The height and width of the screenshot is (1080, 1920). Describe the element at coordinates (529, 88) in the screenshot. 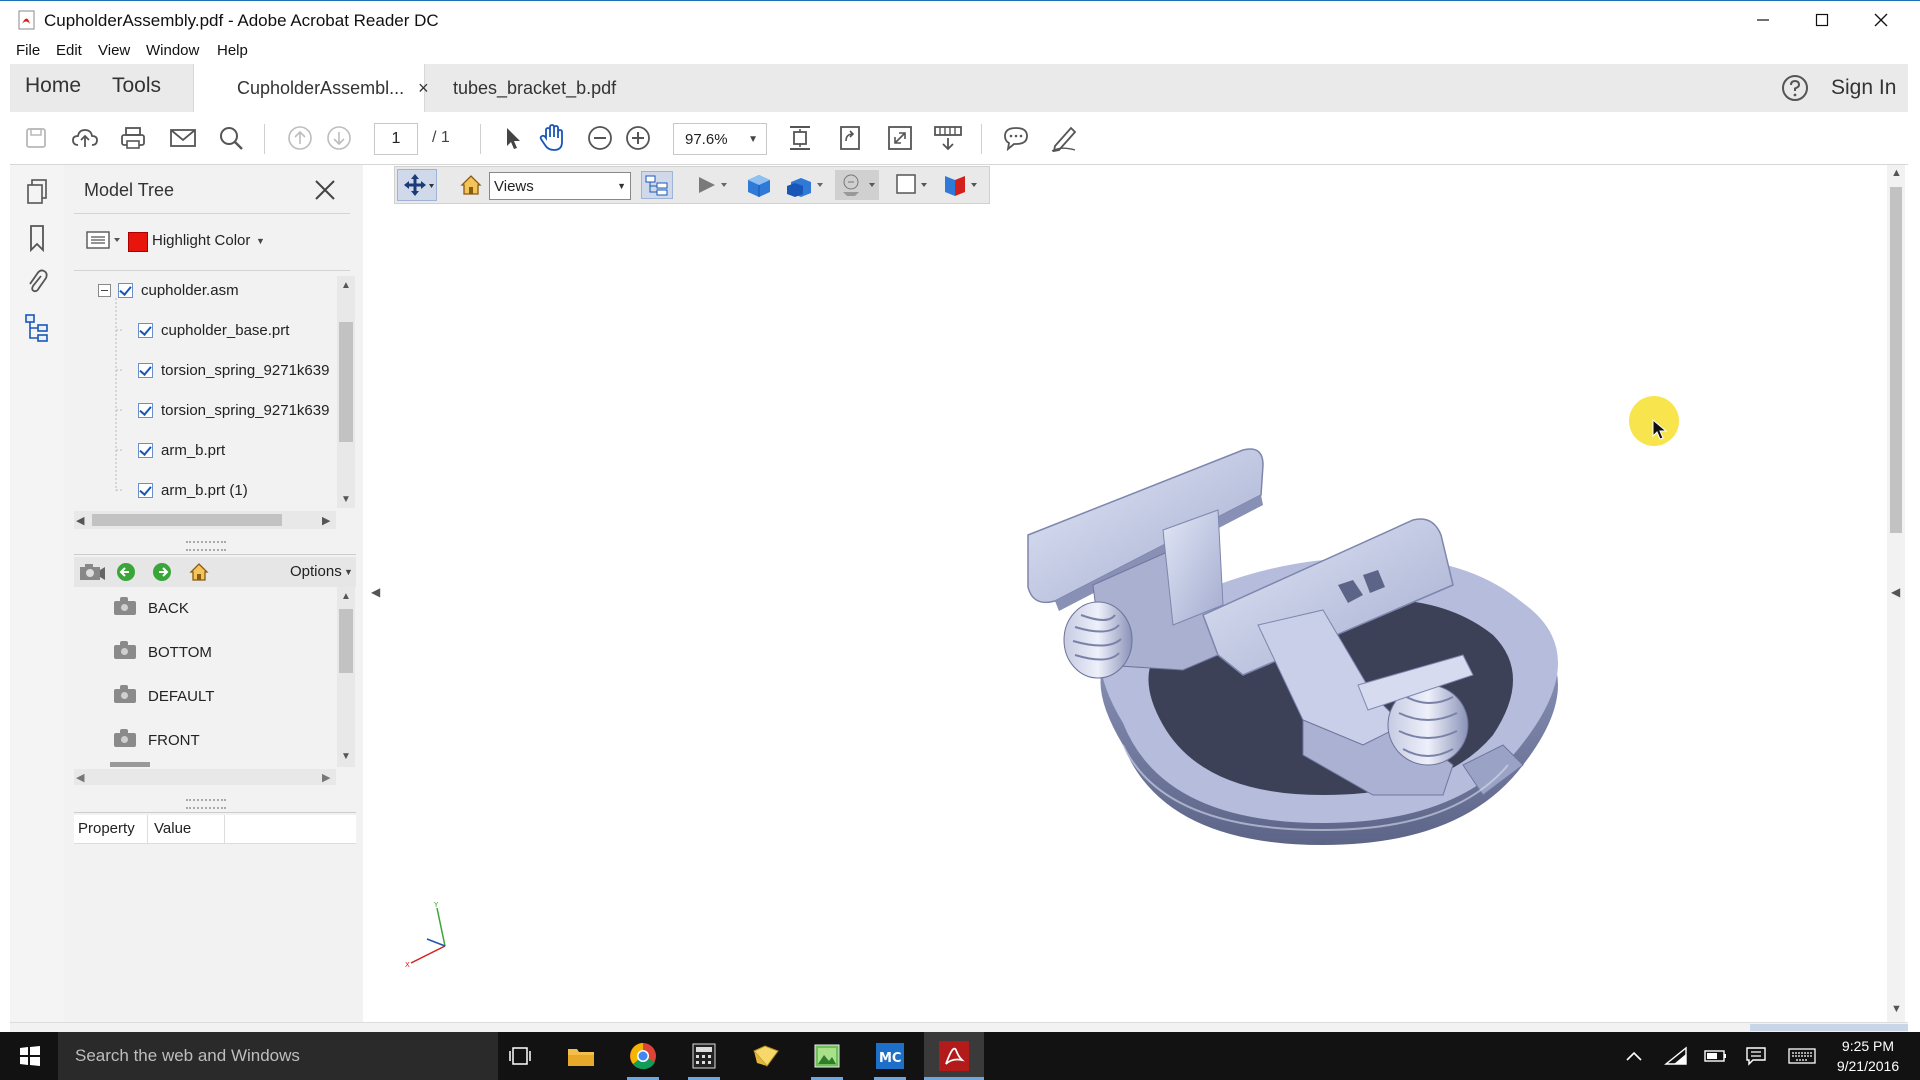

I see `document-tab-tubes-bracket: tubes_bracket_b.pdf` at that location.